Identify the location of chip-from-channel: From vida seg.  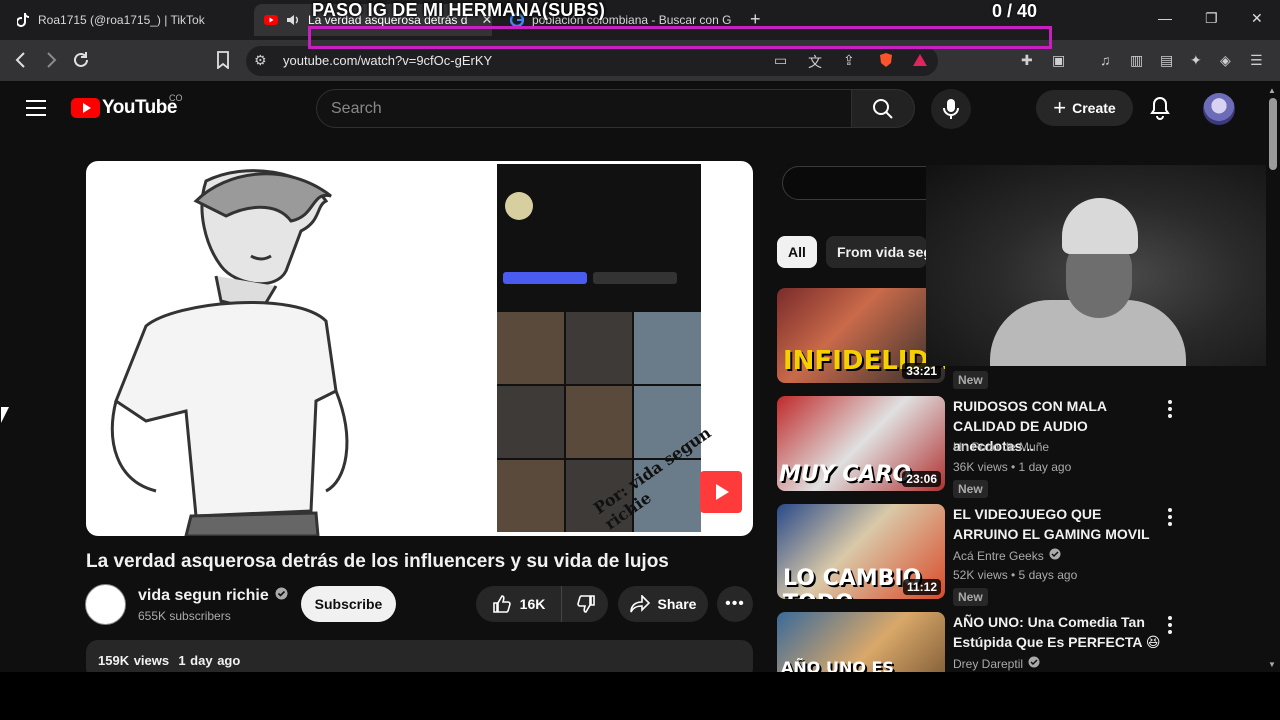
(876, 252).